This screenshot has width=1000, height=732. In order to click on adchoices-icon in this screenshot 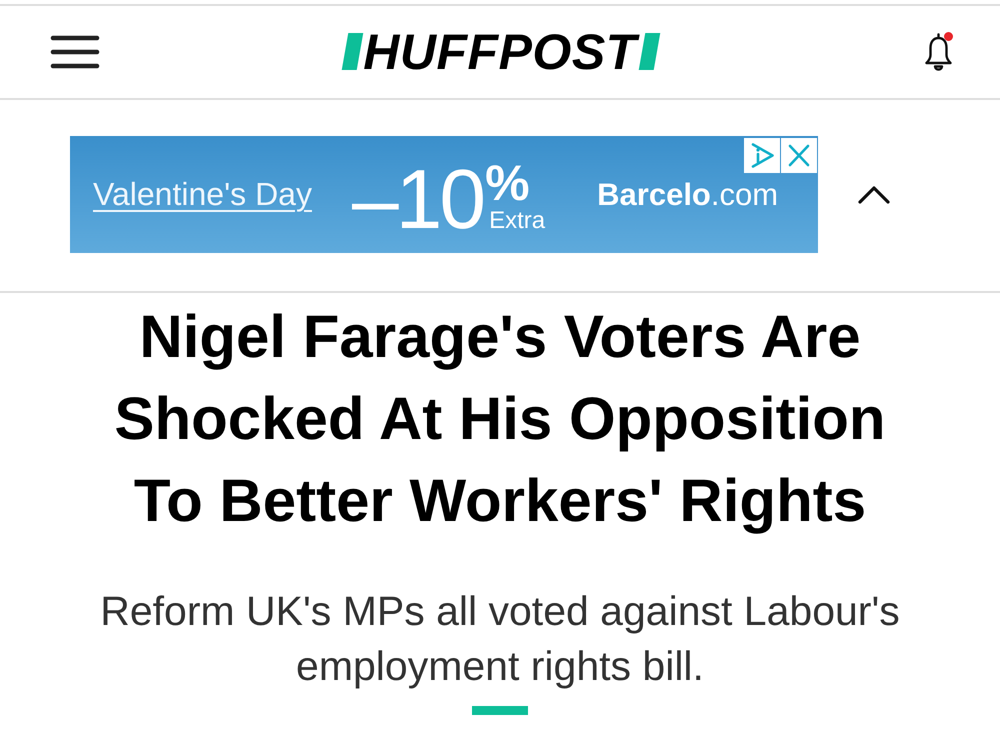, I will do `click(762, 155)`.